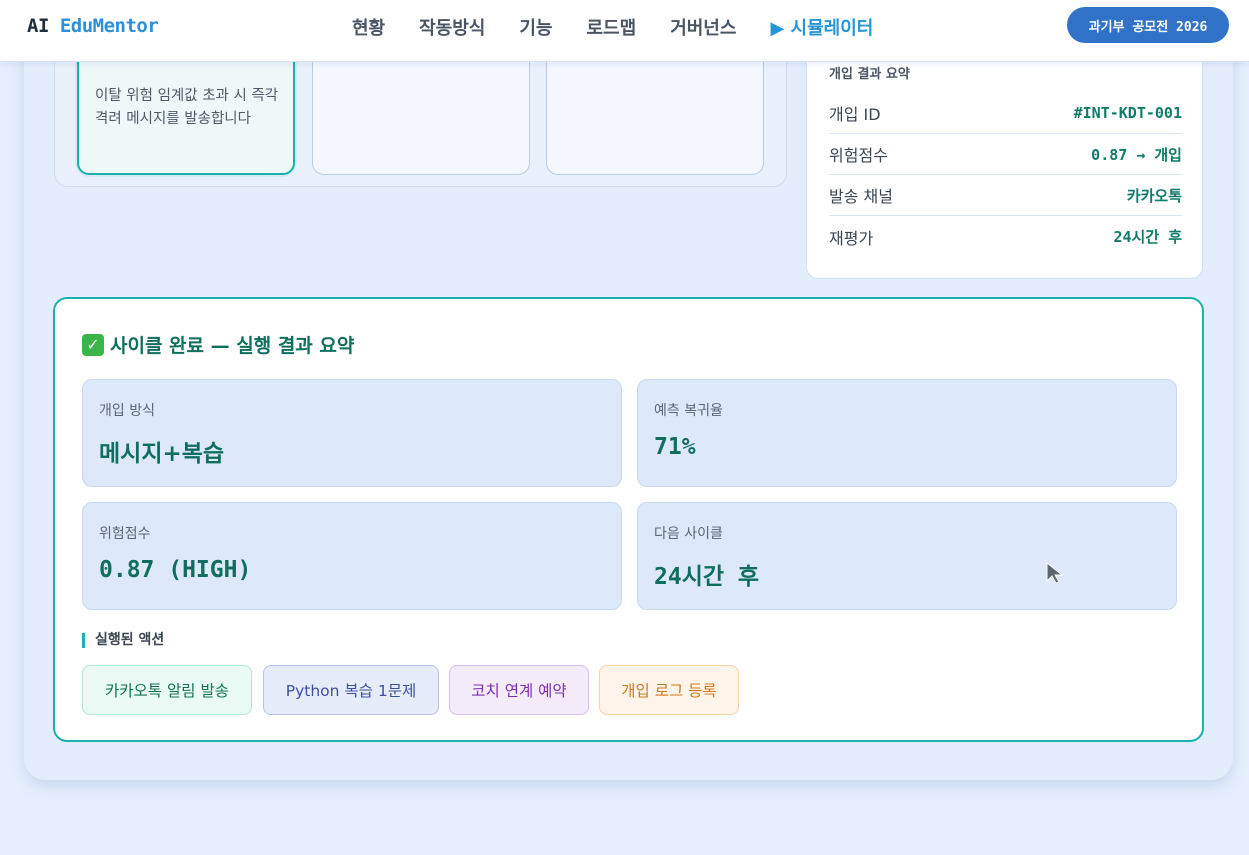  What do you see at coordinates (123, 640) in the screenshot?
I see `actions-label: 실행된 액션` at bounding box center [123, 640].